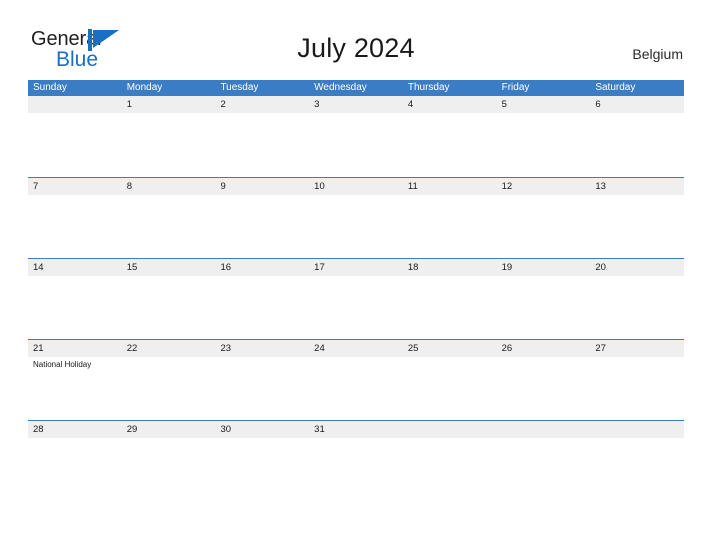 This screenshot has width=712, height=550. I want to click on day-number: 24, so click(319, 348).